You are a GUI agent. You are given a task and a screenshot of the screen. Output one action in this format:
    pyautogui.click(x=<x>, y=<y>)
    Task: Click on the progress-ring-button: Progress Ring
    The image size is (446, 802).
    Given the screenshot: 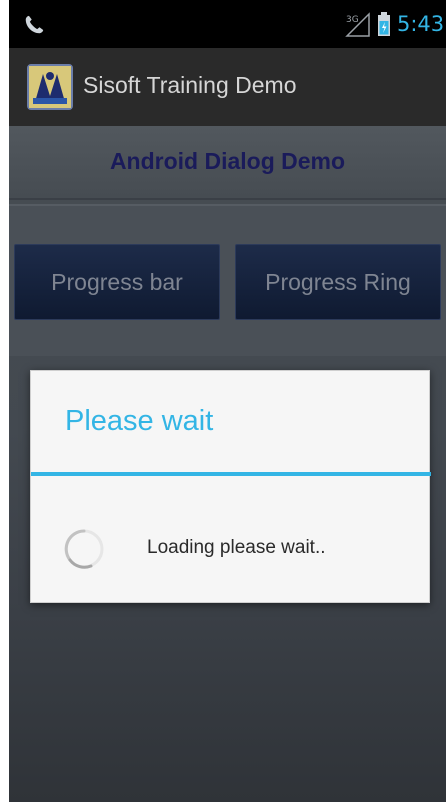 What is the action you would take?
    pyautogui.click(x=338, y=282)
    